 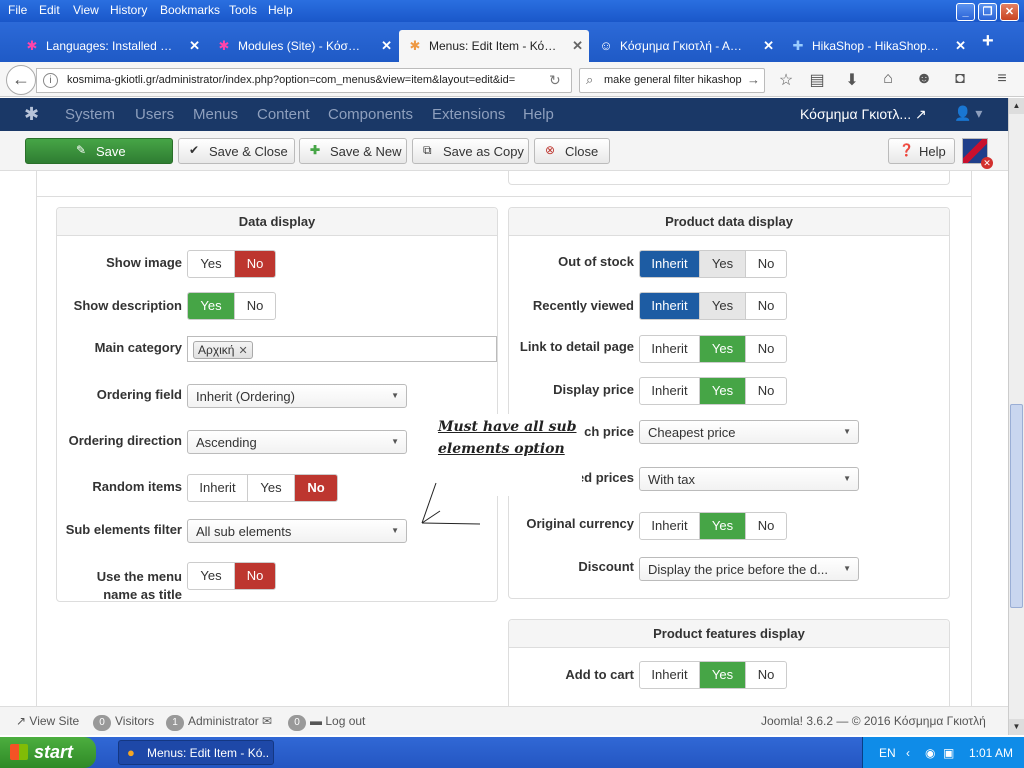 I want to click on joomla-logo-icon: ✱, so click(x=31, y=114).